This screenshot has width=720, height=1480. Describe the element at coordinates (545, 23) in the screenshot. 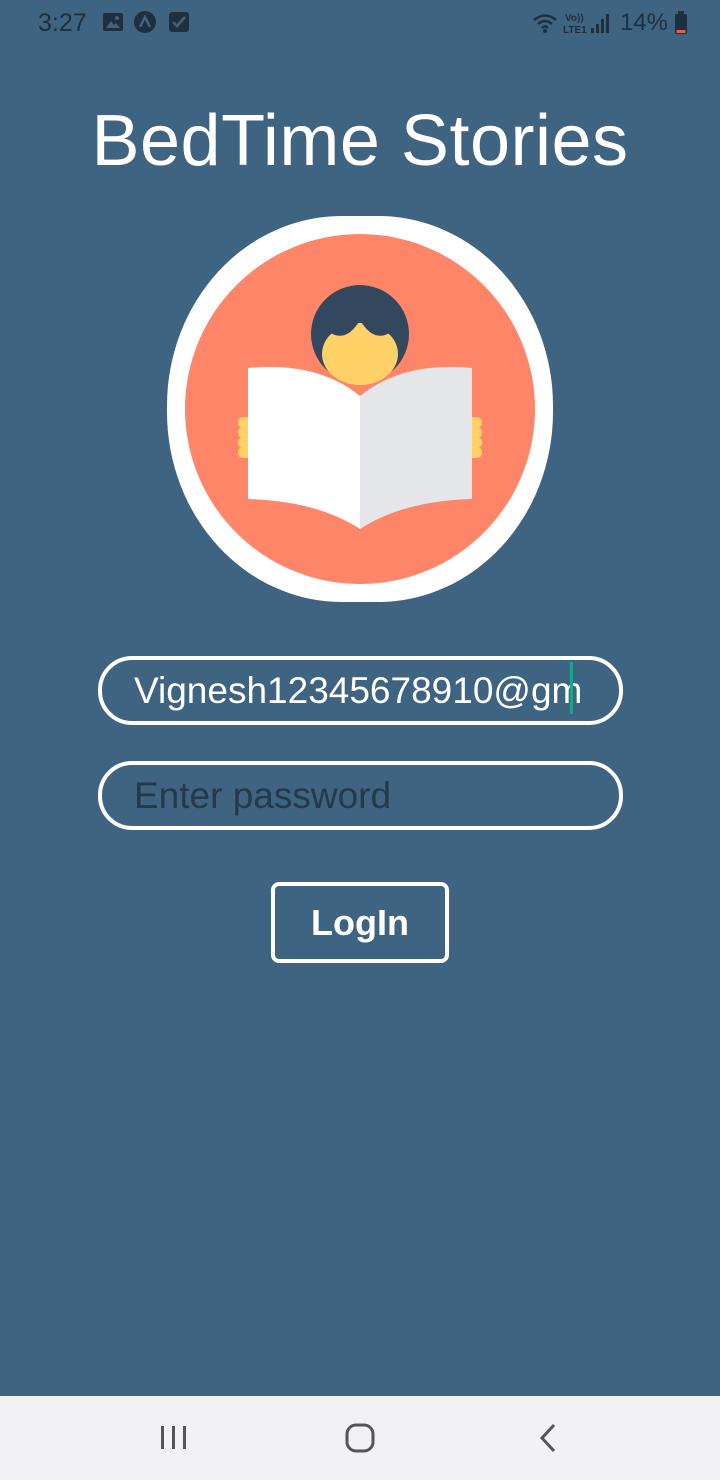

I see `wifi-icon` at that location.